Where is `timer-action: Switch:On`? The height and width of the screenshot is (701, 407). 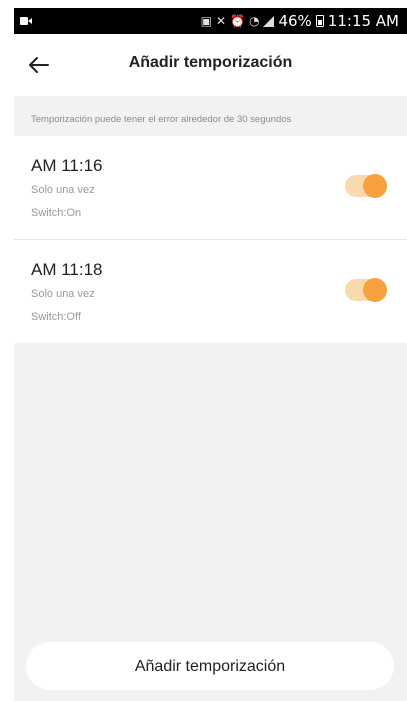 timer-action: Switch:On is located at coordinates (56, 213).